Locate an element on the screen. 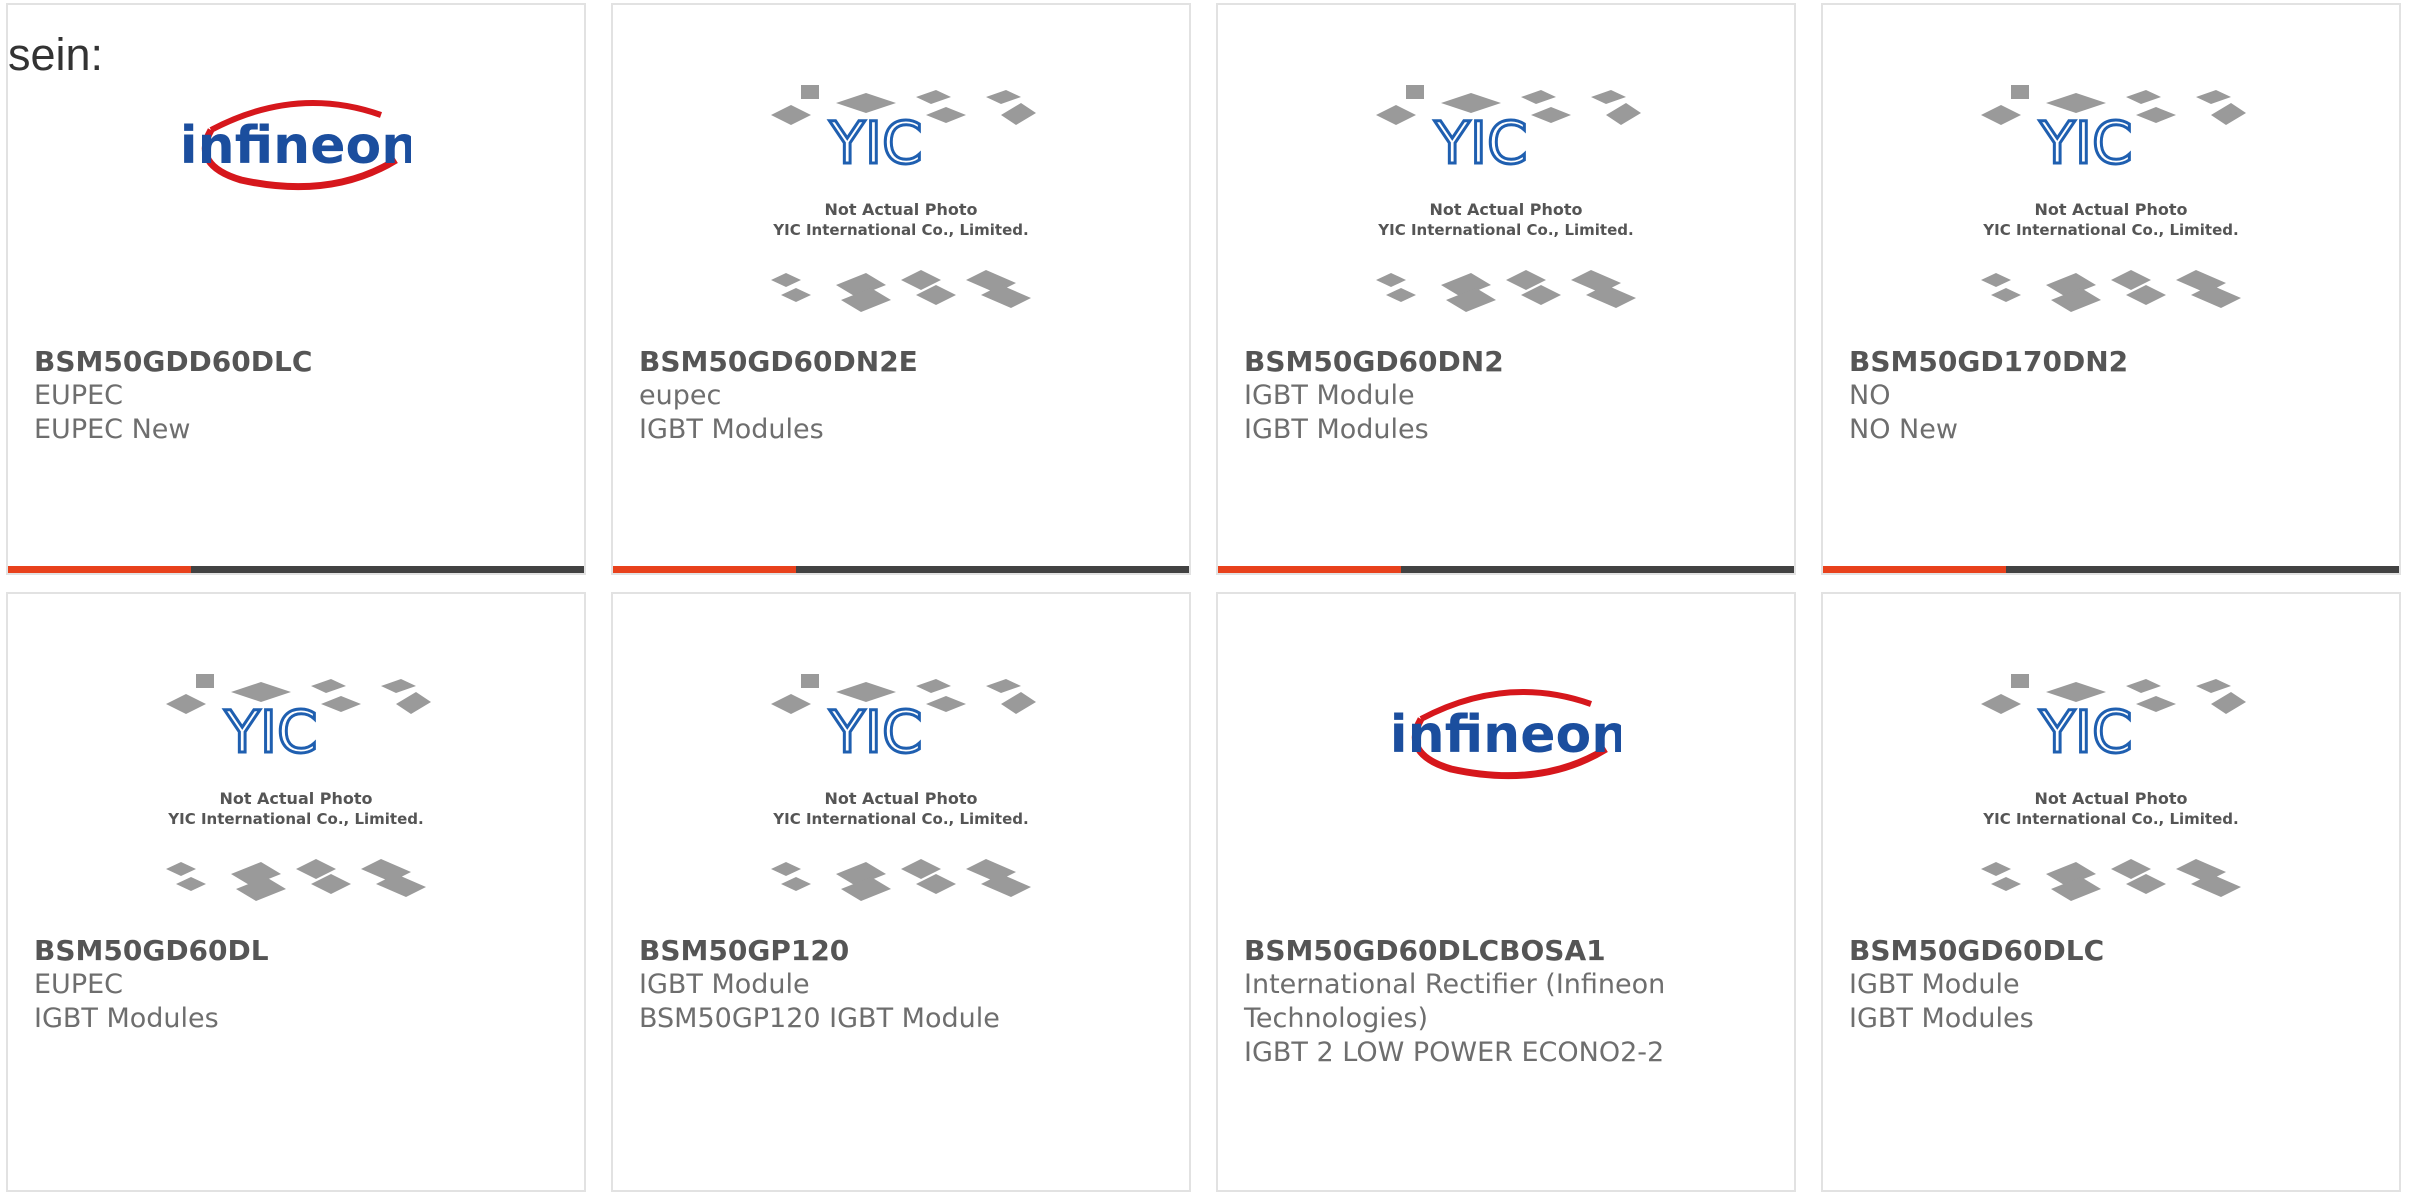 The height and width of the screenshot is (1192, 2410). description: EUPEC New is located at coordinates (112, 429).